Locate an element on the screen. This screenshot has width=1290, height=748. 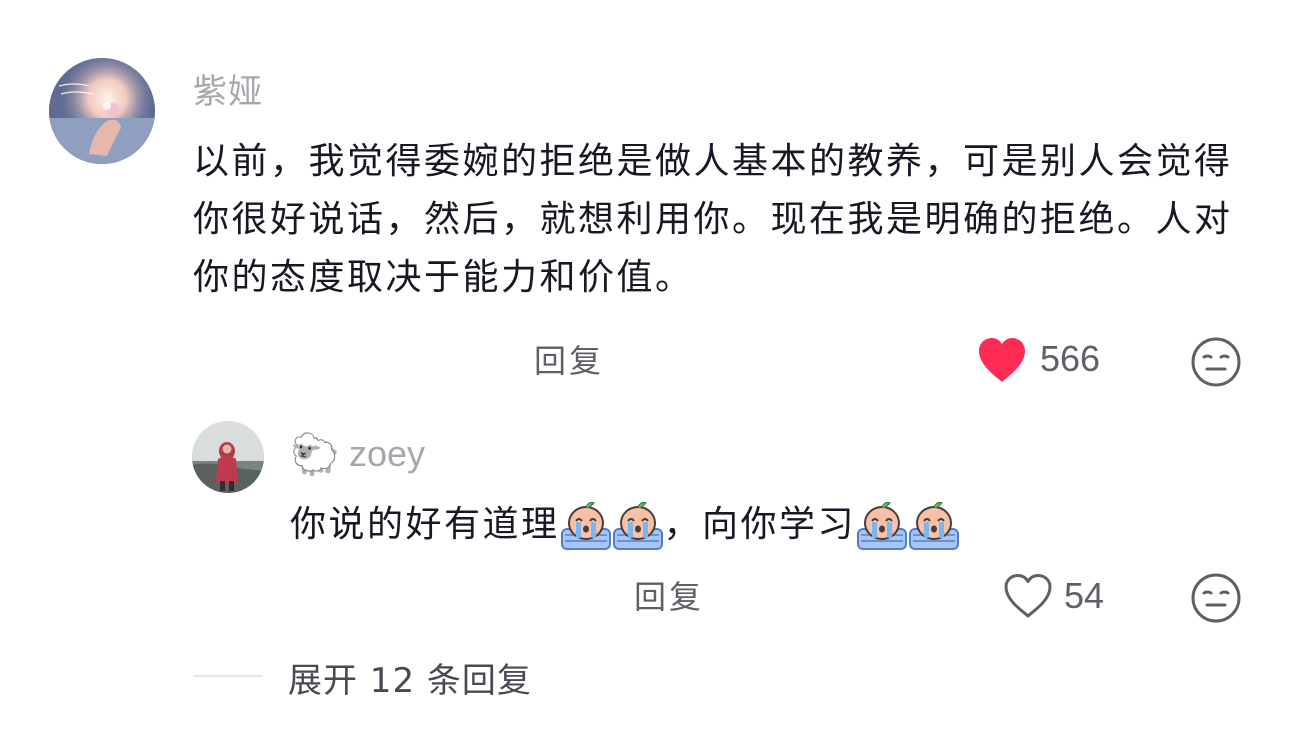
reply-author-name: zoey is located at coordinates (387, 454).